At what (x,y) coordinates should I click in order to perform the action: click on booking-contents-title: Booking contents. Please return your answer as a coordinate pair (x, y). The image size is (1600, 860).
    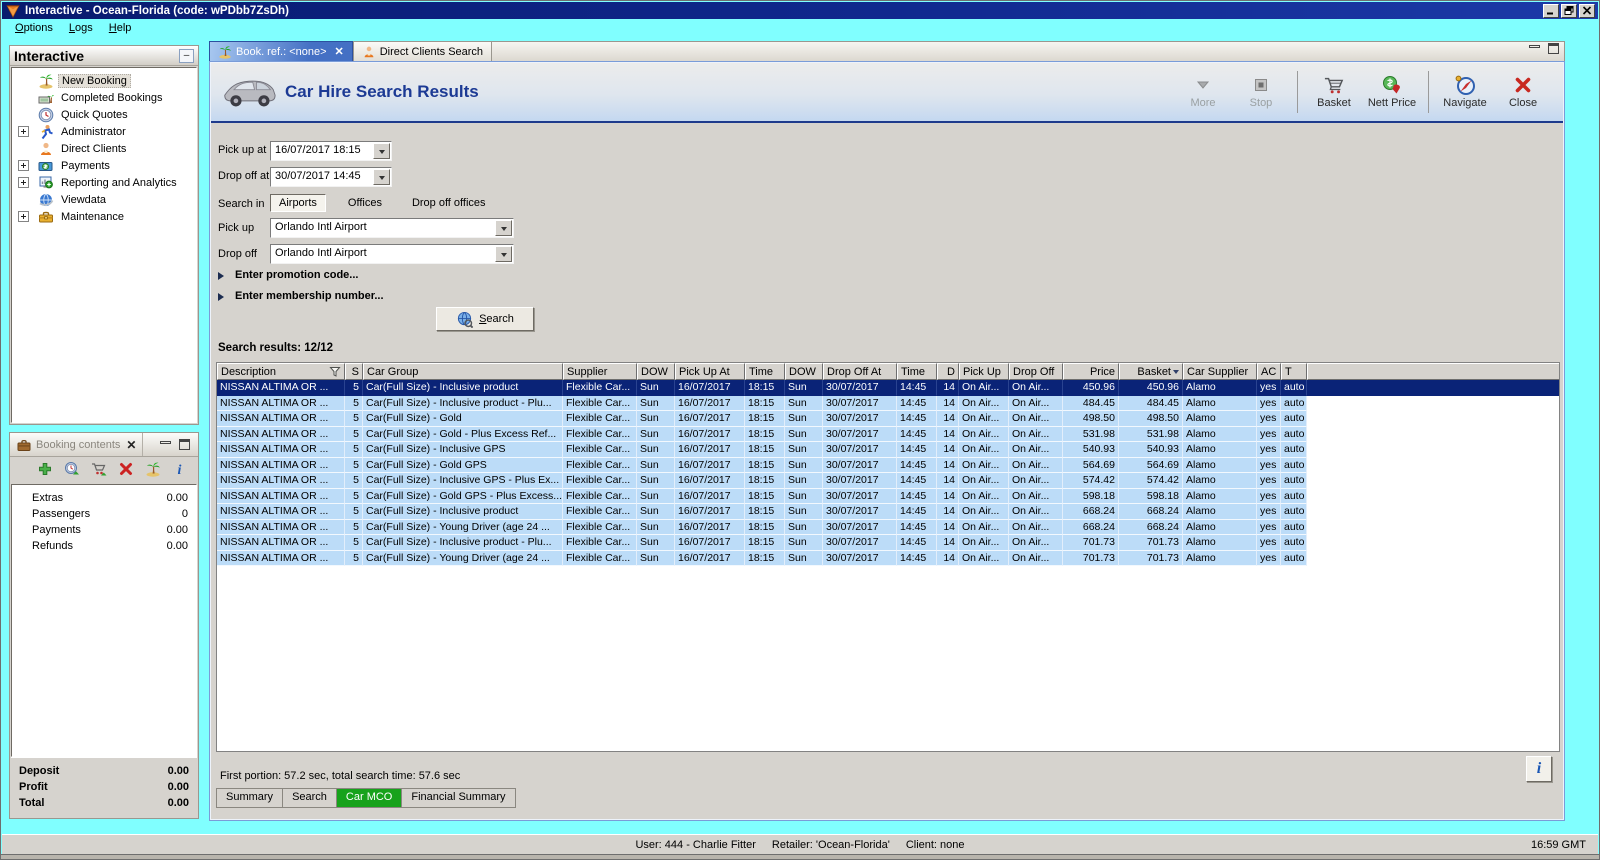
    Looking at the image, I should click on (78, 444).